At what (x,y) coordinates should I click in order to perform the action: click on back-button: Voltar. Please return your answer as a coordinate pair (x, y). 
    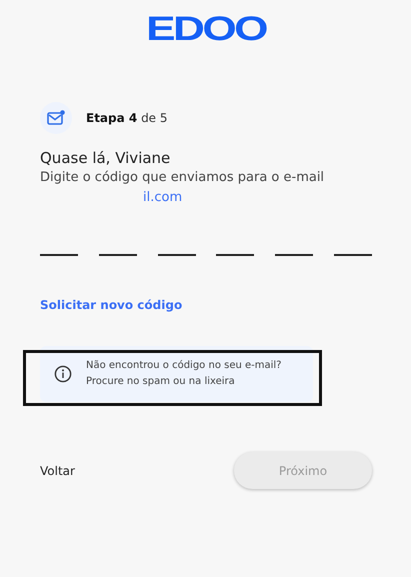
    Looking at the image, I should click on (57, 471).